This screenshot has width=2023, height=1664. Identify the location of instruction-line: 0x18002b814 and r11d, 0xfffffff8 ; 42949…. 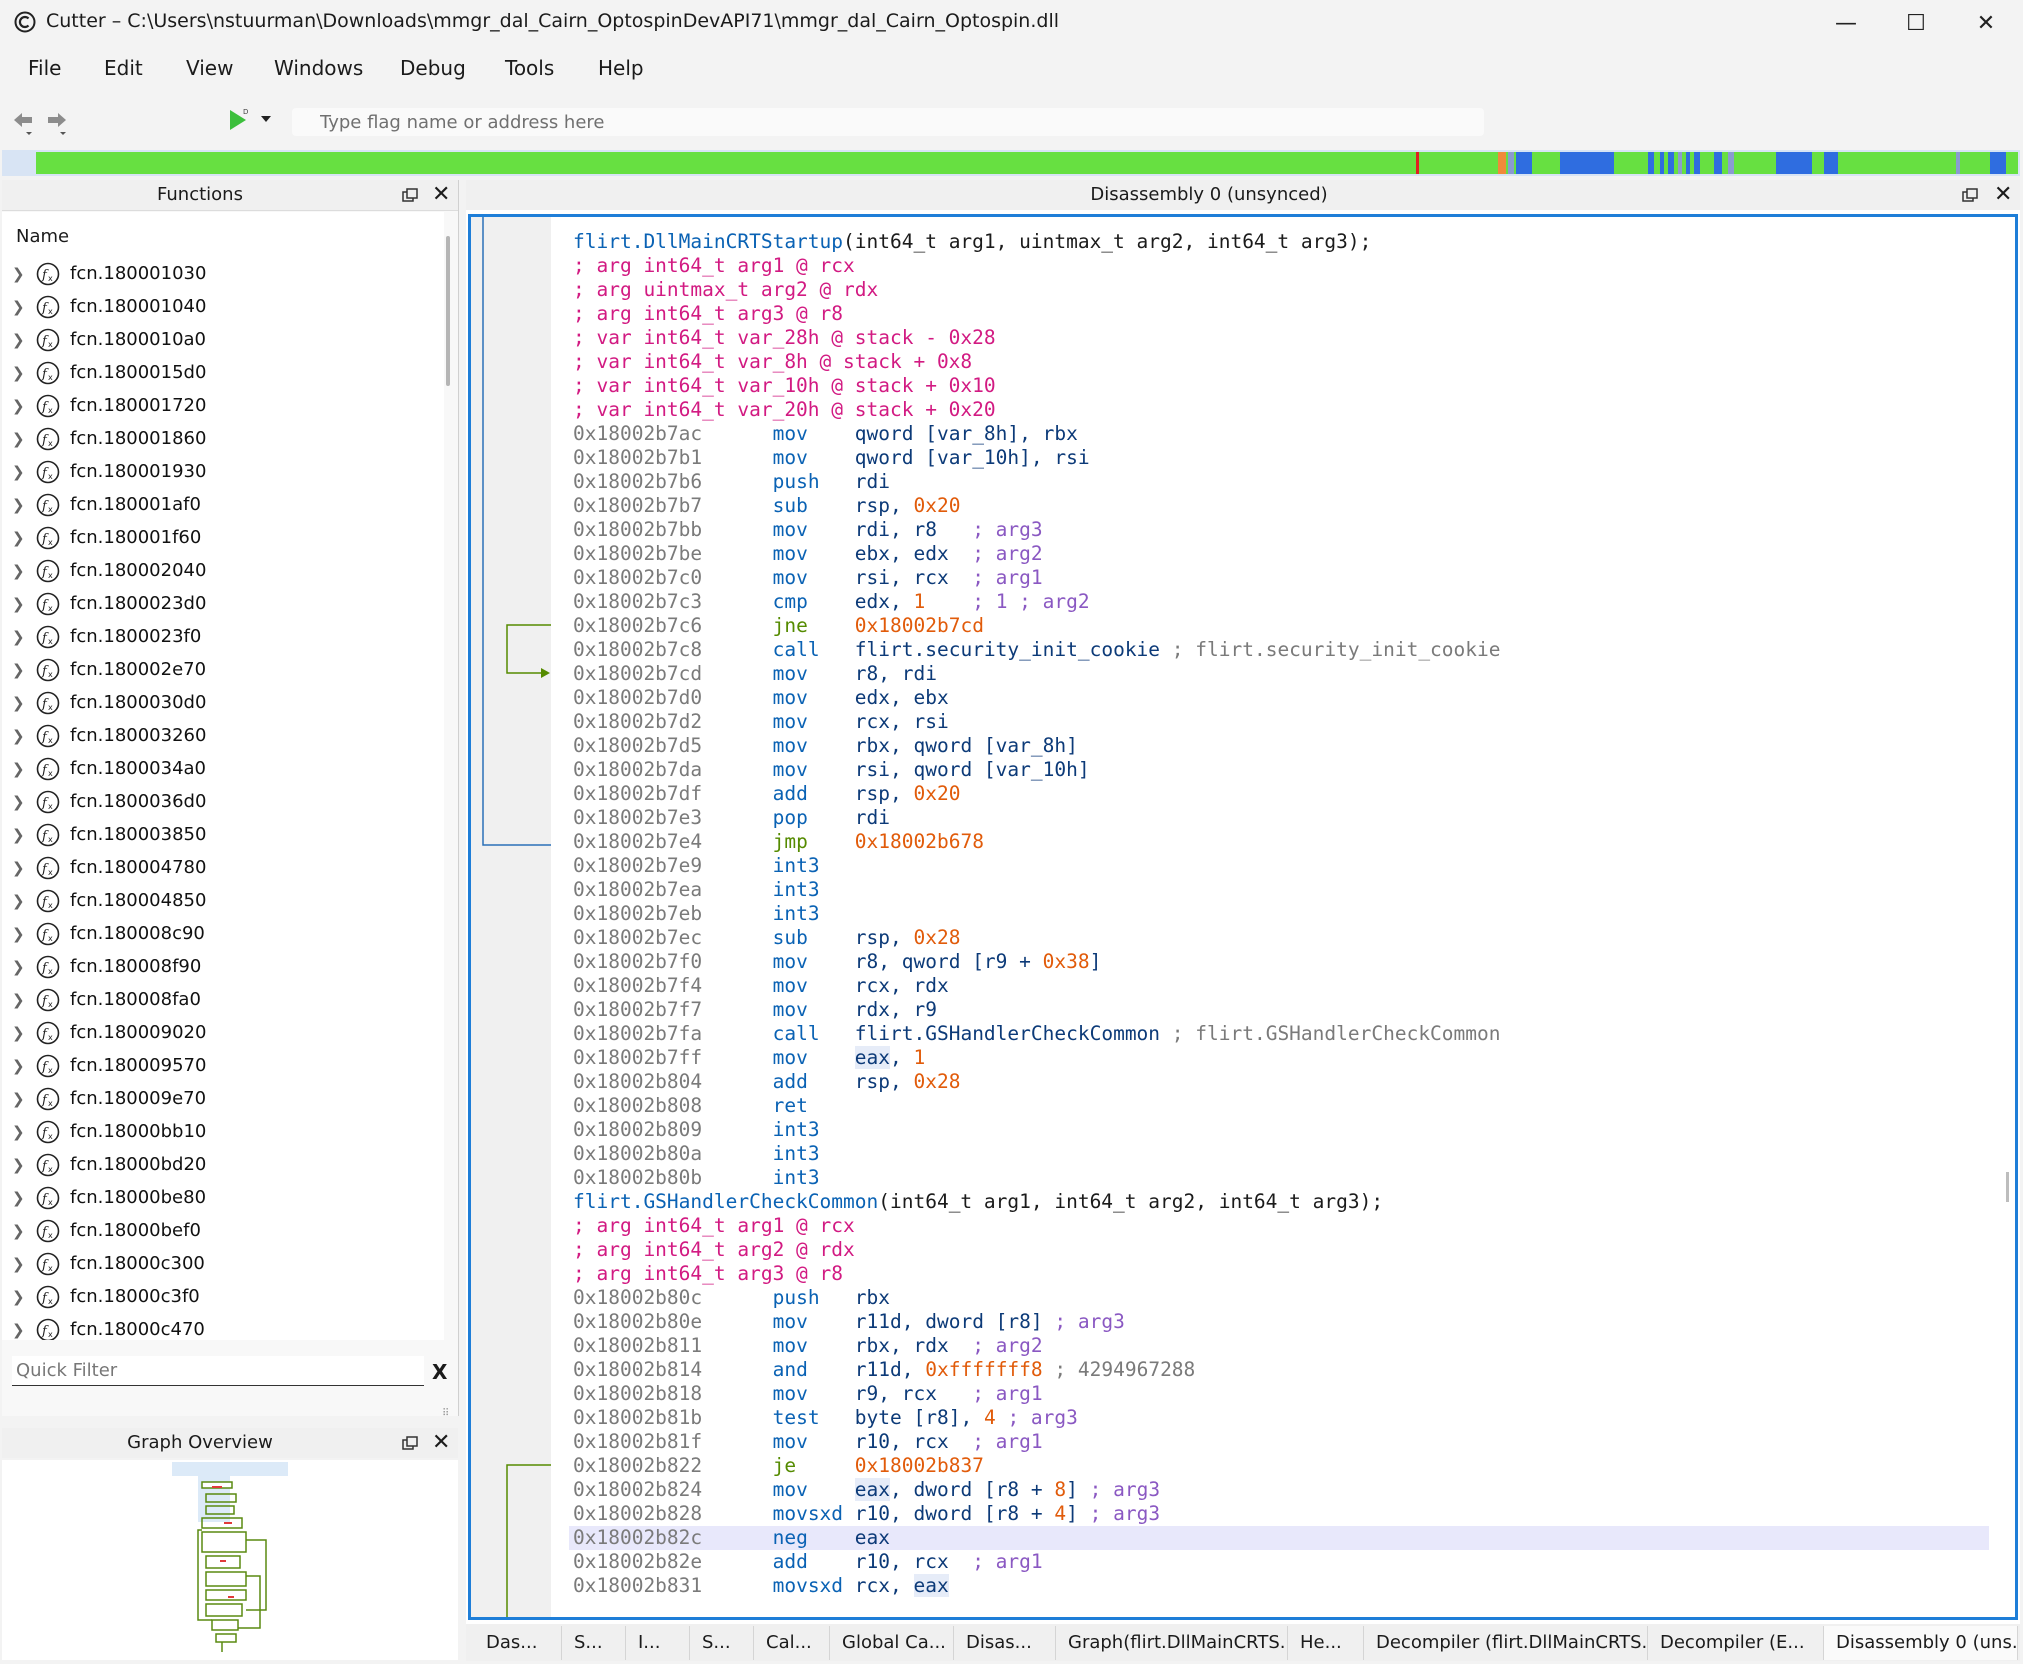
(1281, 1370).